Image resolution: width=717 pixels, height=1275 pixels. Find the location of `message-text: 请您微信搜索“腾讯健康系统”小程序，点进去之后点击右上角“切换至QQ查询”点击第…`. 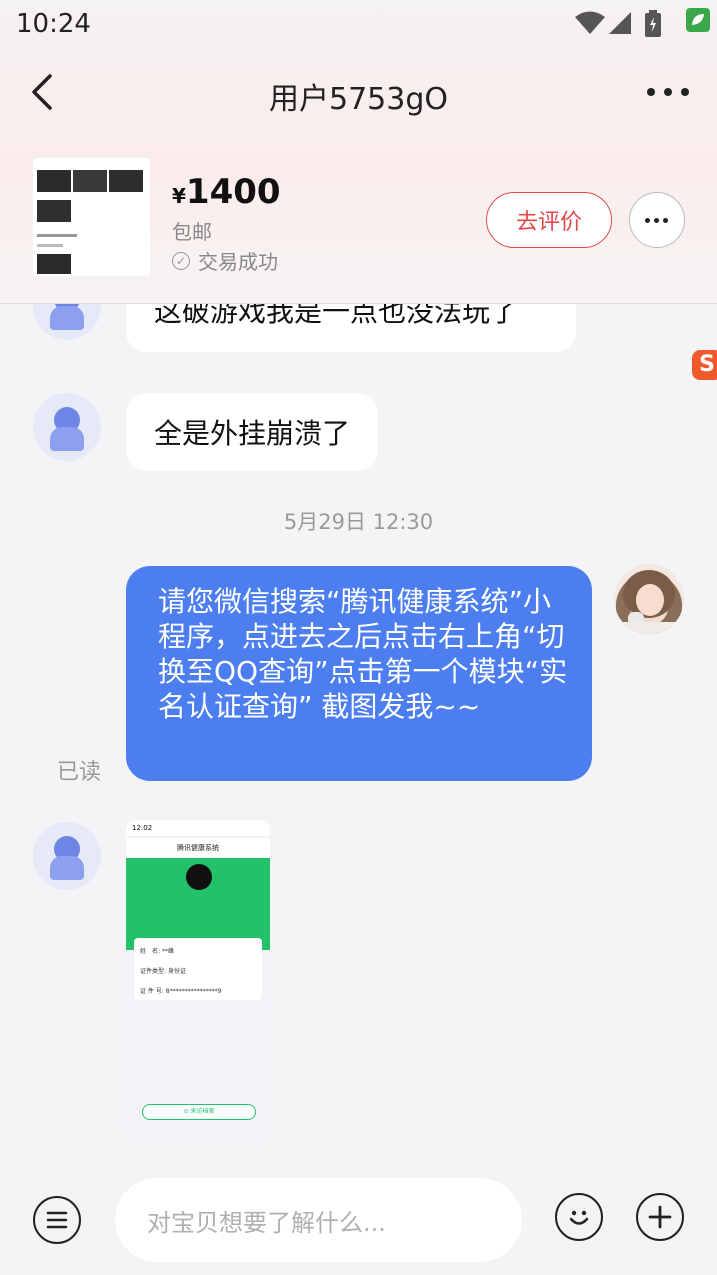

message-text: 请您微信搜索“腾讯健康系统”小程序，点进去之后点击右上角“切换至QQ查询”点击第… is located at coordinates (363, 654).